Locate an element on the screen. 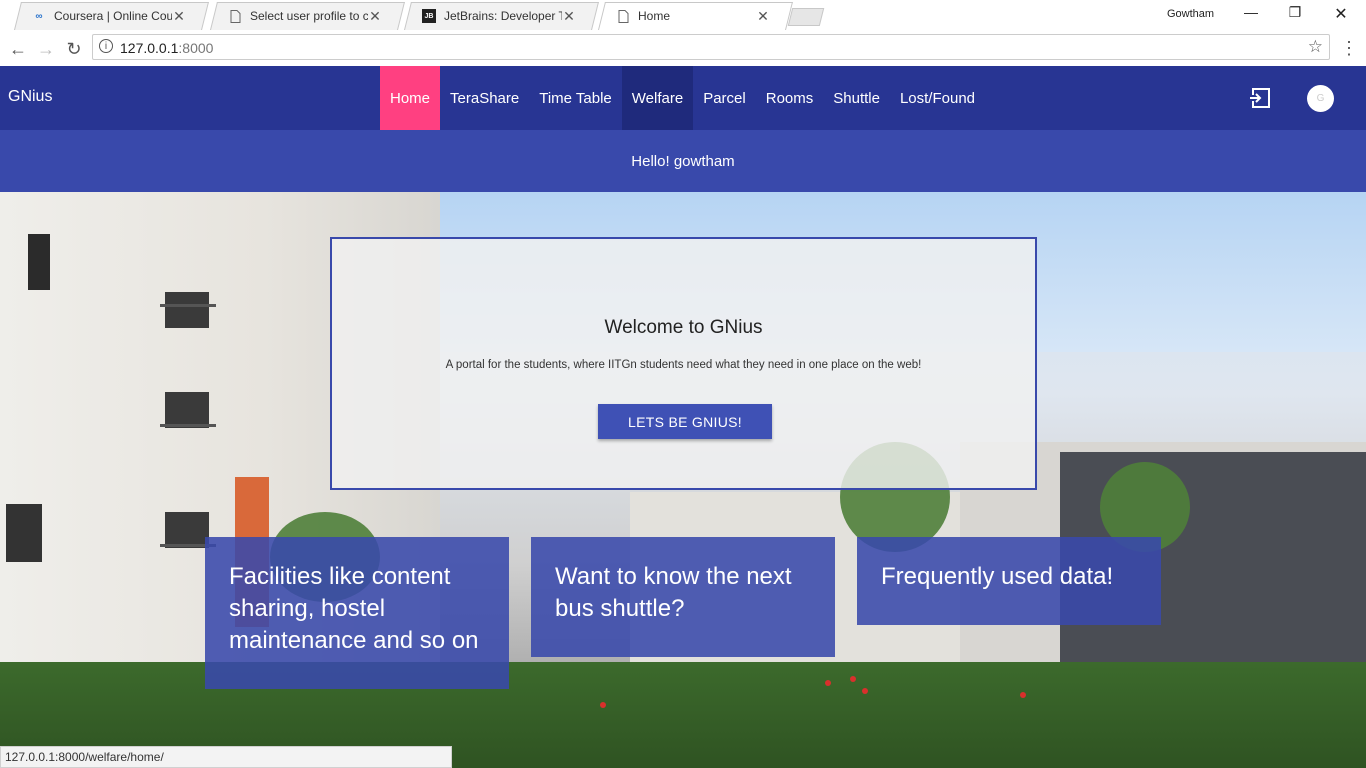 The height and width of the screenshot is (768, 1366). tab-select-profile-content: Select user profile to cha ✕ is located at coordinates (297, 16).